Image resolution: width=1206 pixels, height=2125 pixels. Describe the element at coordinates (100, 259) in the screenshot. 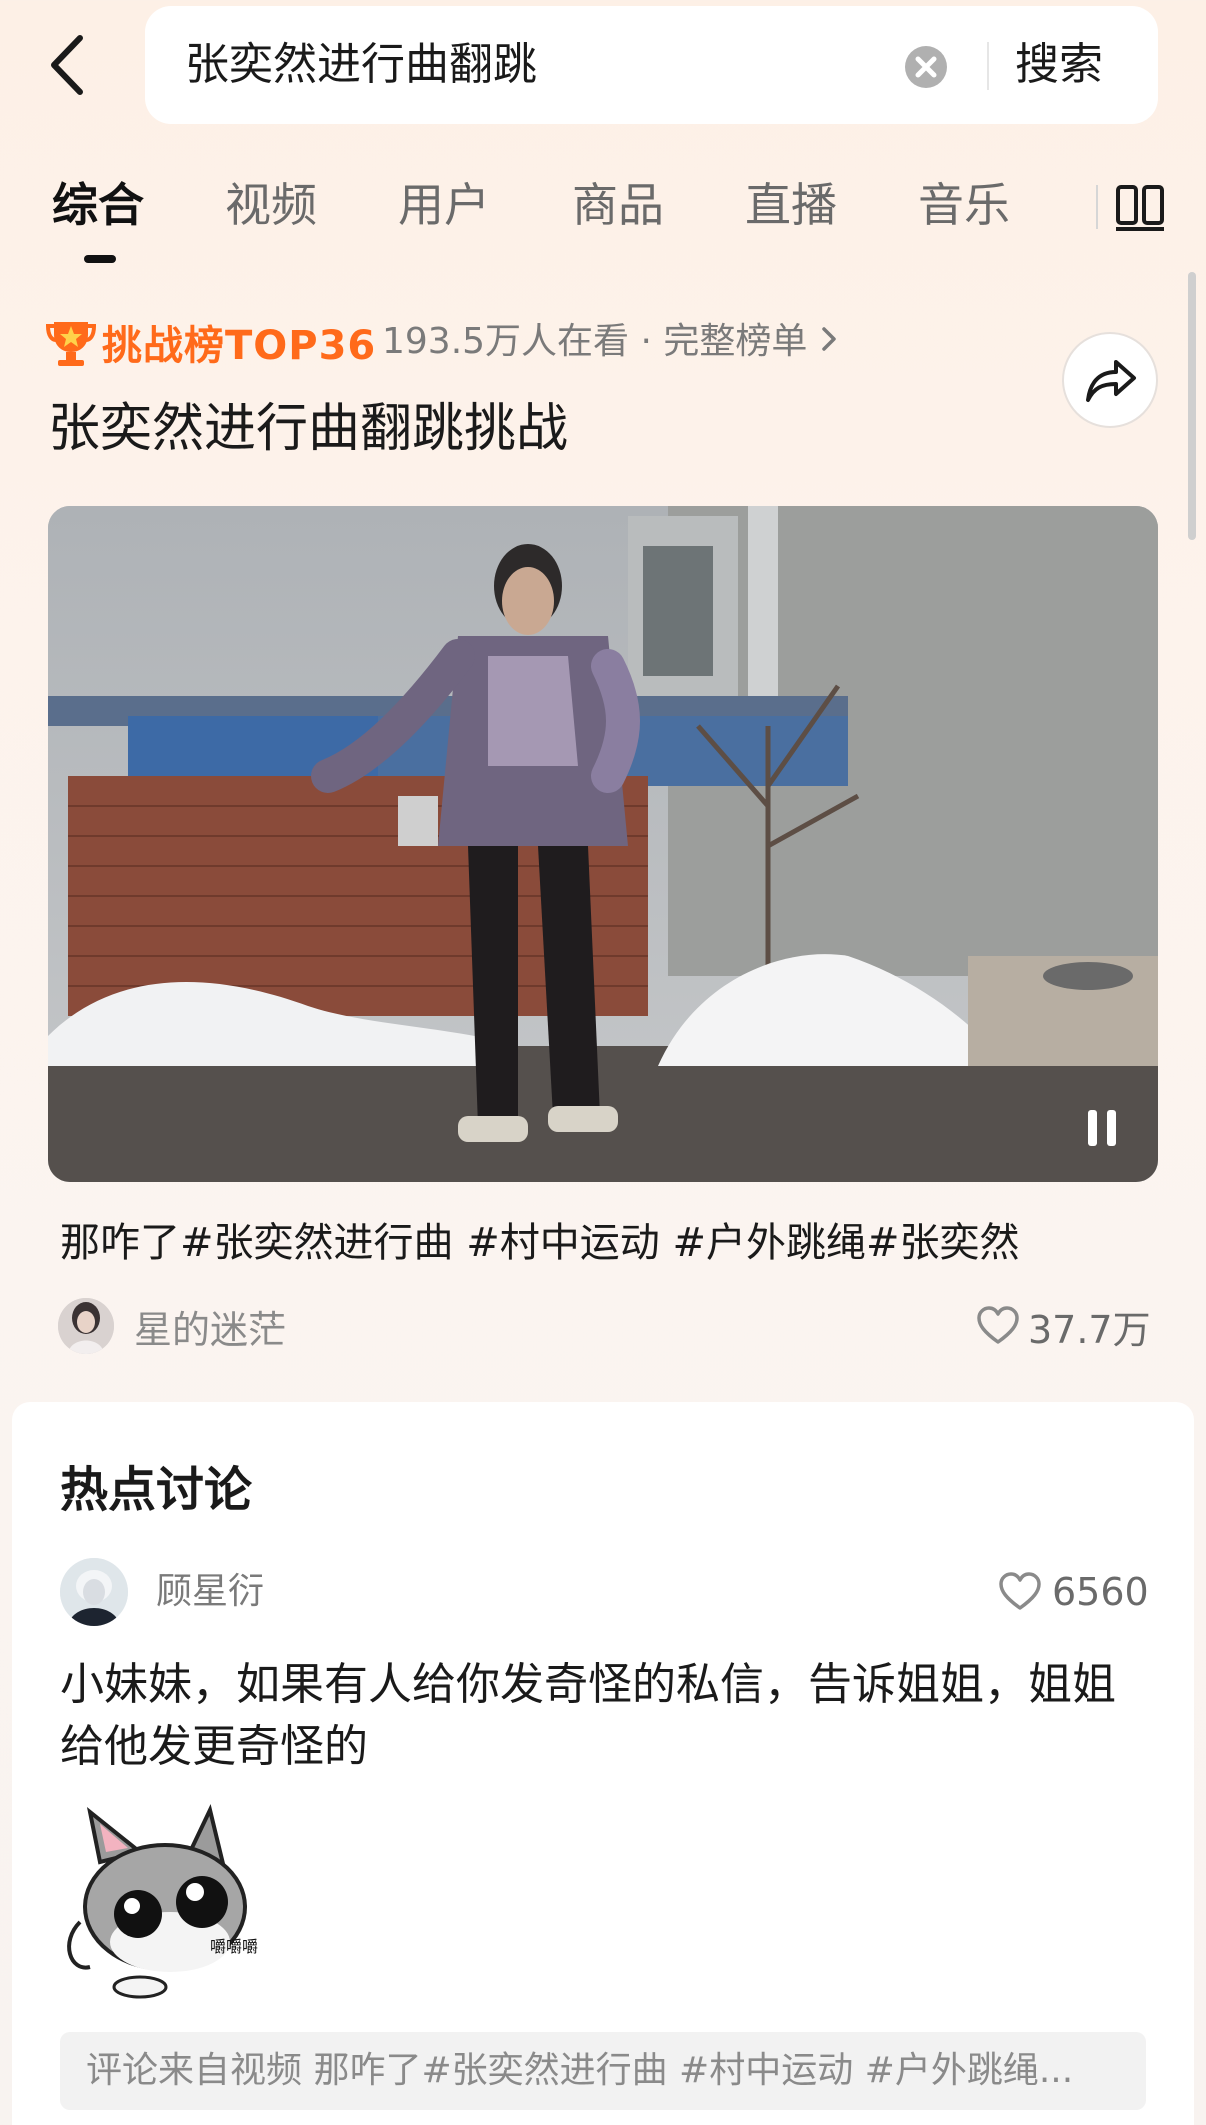

I see `active-tab-indicator` at that location.